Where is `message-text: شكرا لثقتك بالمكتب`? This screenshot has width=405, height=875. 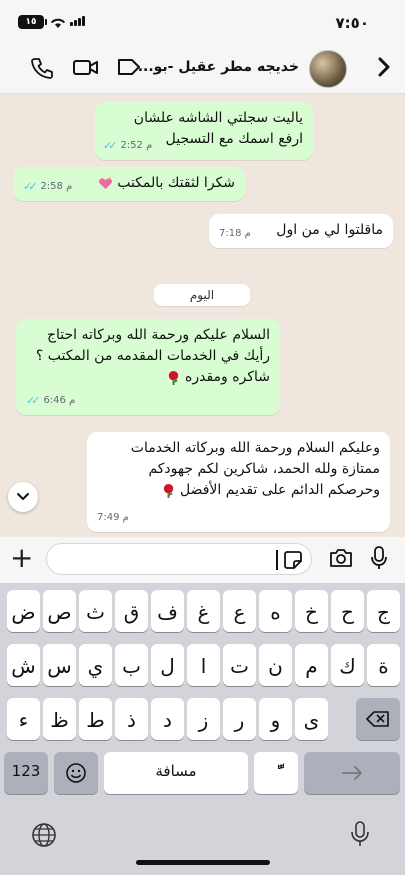 message-text: شكرا لثقتك بالمكتب is located at coordinates (176, 183).